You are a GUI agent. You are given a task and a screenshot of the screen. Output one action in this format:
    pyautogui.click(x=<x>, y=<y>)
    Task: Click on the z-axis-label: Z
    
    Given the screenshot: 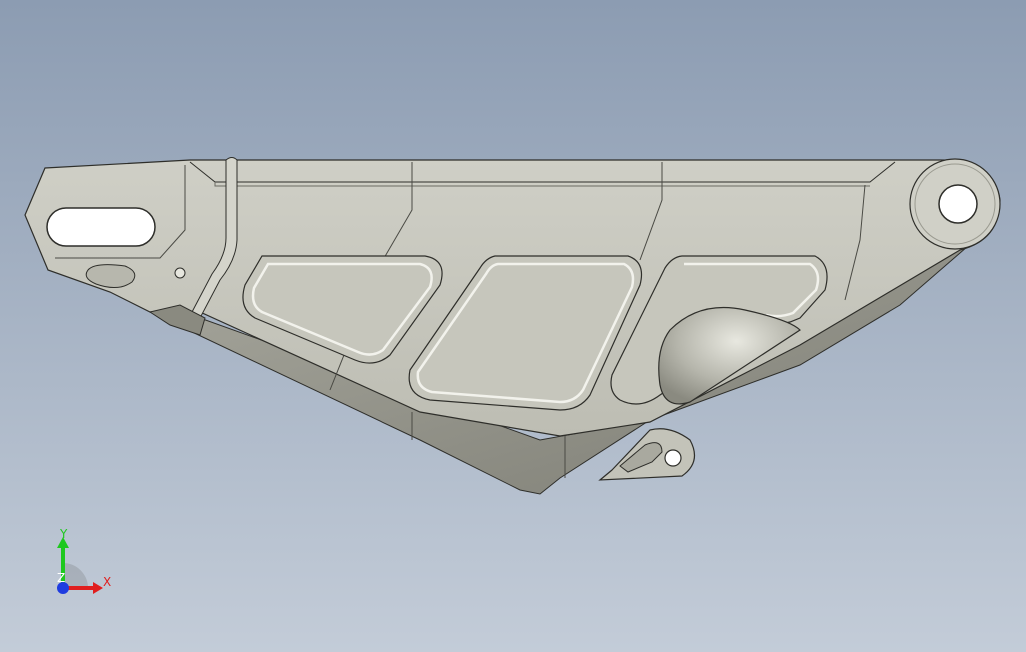 What is the action you would take?
    pyautogui.click(x=61, y=578)
    